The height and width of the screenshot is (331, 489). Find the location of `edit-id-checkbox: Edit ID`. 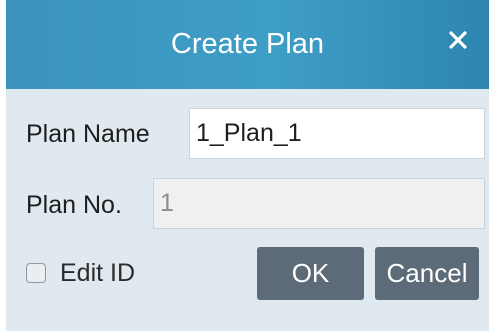

edit-id-checkbox: Edit ID is located at coordinates (80, 273).